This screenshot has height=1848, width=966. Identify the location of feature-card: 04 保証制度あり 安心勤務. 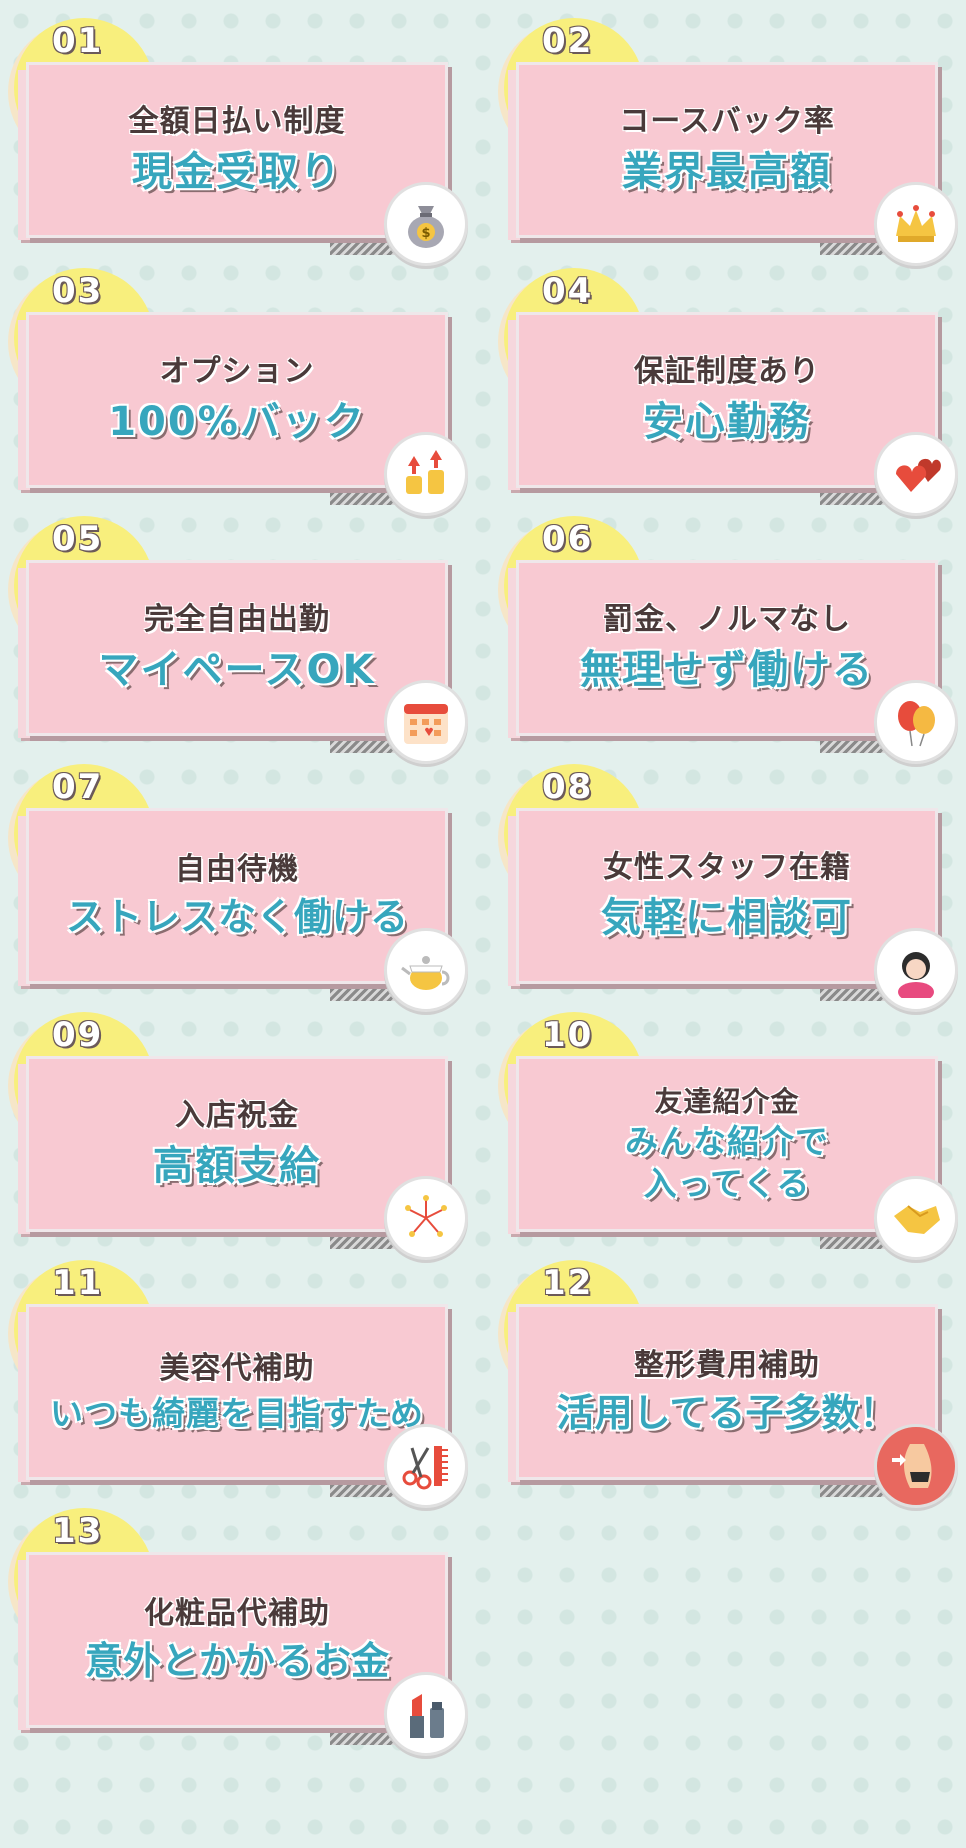
(724, 383).